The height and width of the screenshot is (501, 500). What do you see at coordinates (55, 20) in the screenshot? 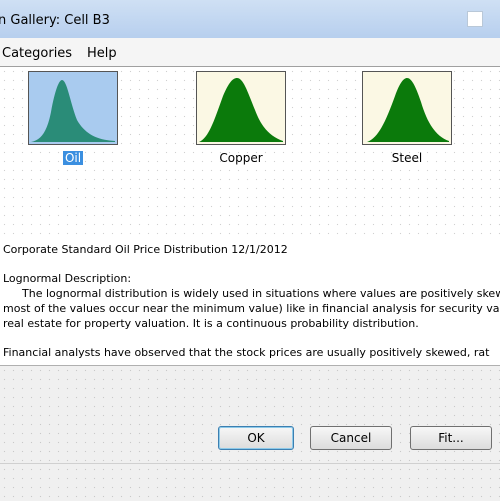
I see `window-title: n Gallery: Cell B3` at bounding box center [55, 20].